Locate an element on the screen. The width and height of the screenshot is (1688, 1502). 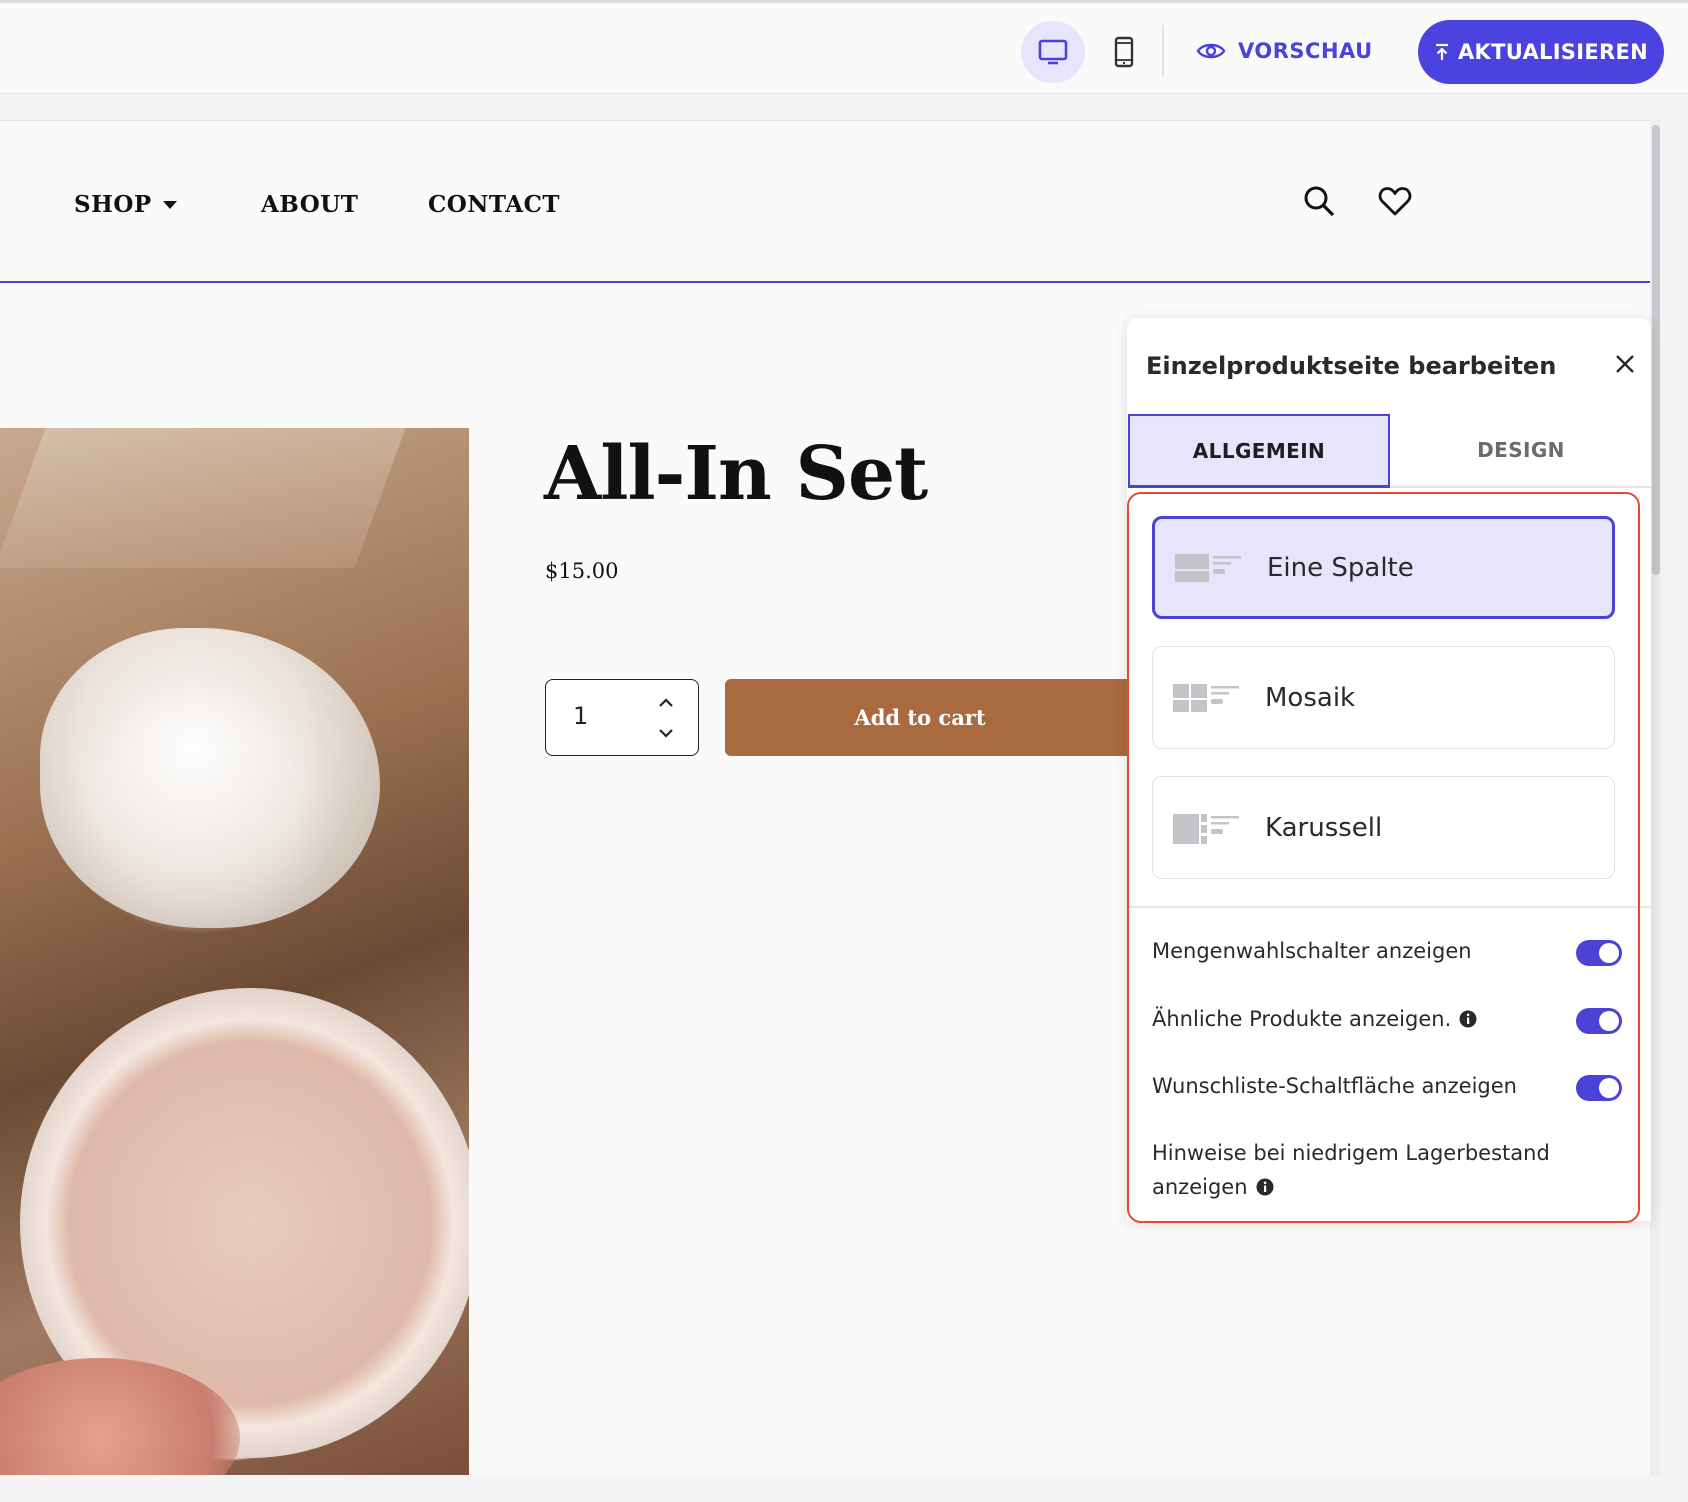
toggle-row-similar-products: Ähnliche Produkte anzeigen. is located at coordinates (1387, 1019).